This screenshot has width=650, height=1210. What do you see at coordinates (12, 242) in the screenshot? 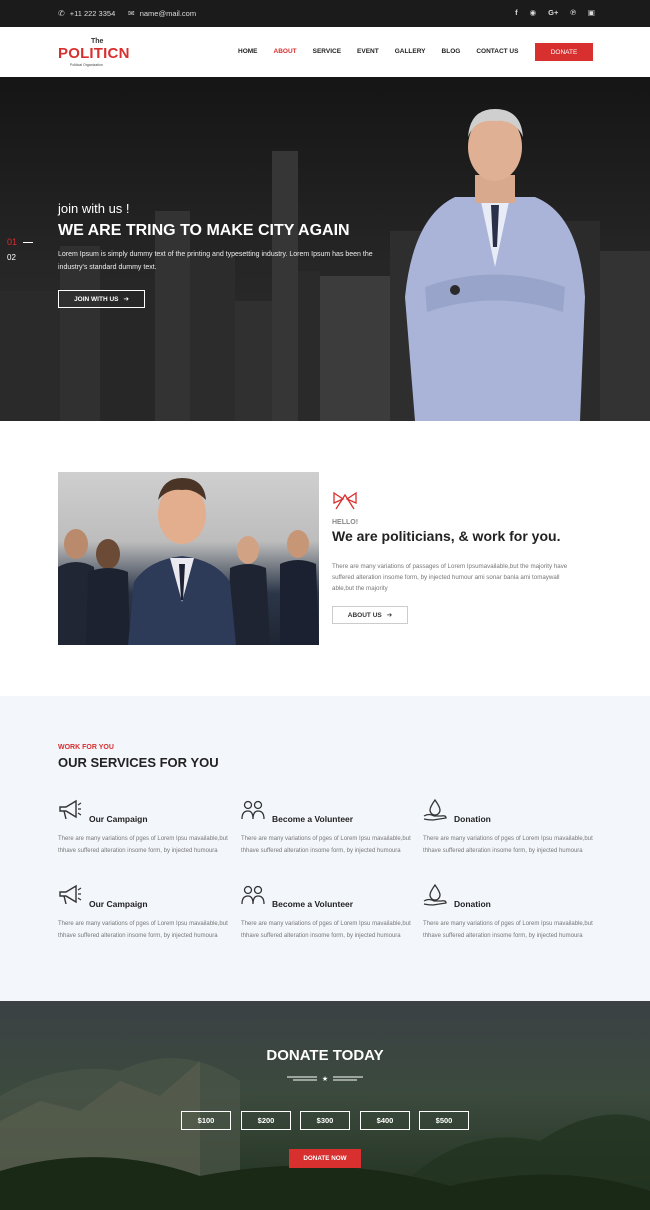
I see `slide-current: 01` at bounding box center [12, 242].